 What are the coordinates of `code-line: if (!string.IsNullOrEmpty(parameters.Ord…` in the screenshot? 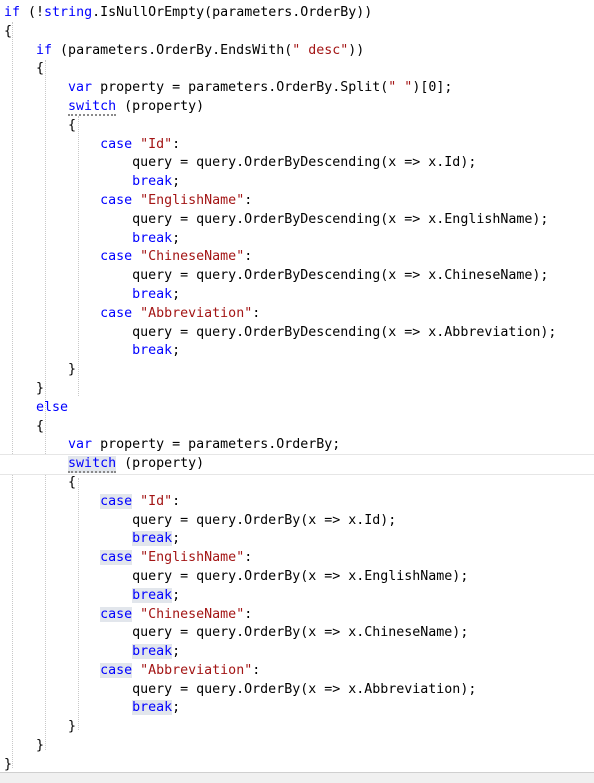 It's located at (297, 13).